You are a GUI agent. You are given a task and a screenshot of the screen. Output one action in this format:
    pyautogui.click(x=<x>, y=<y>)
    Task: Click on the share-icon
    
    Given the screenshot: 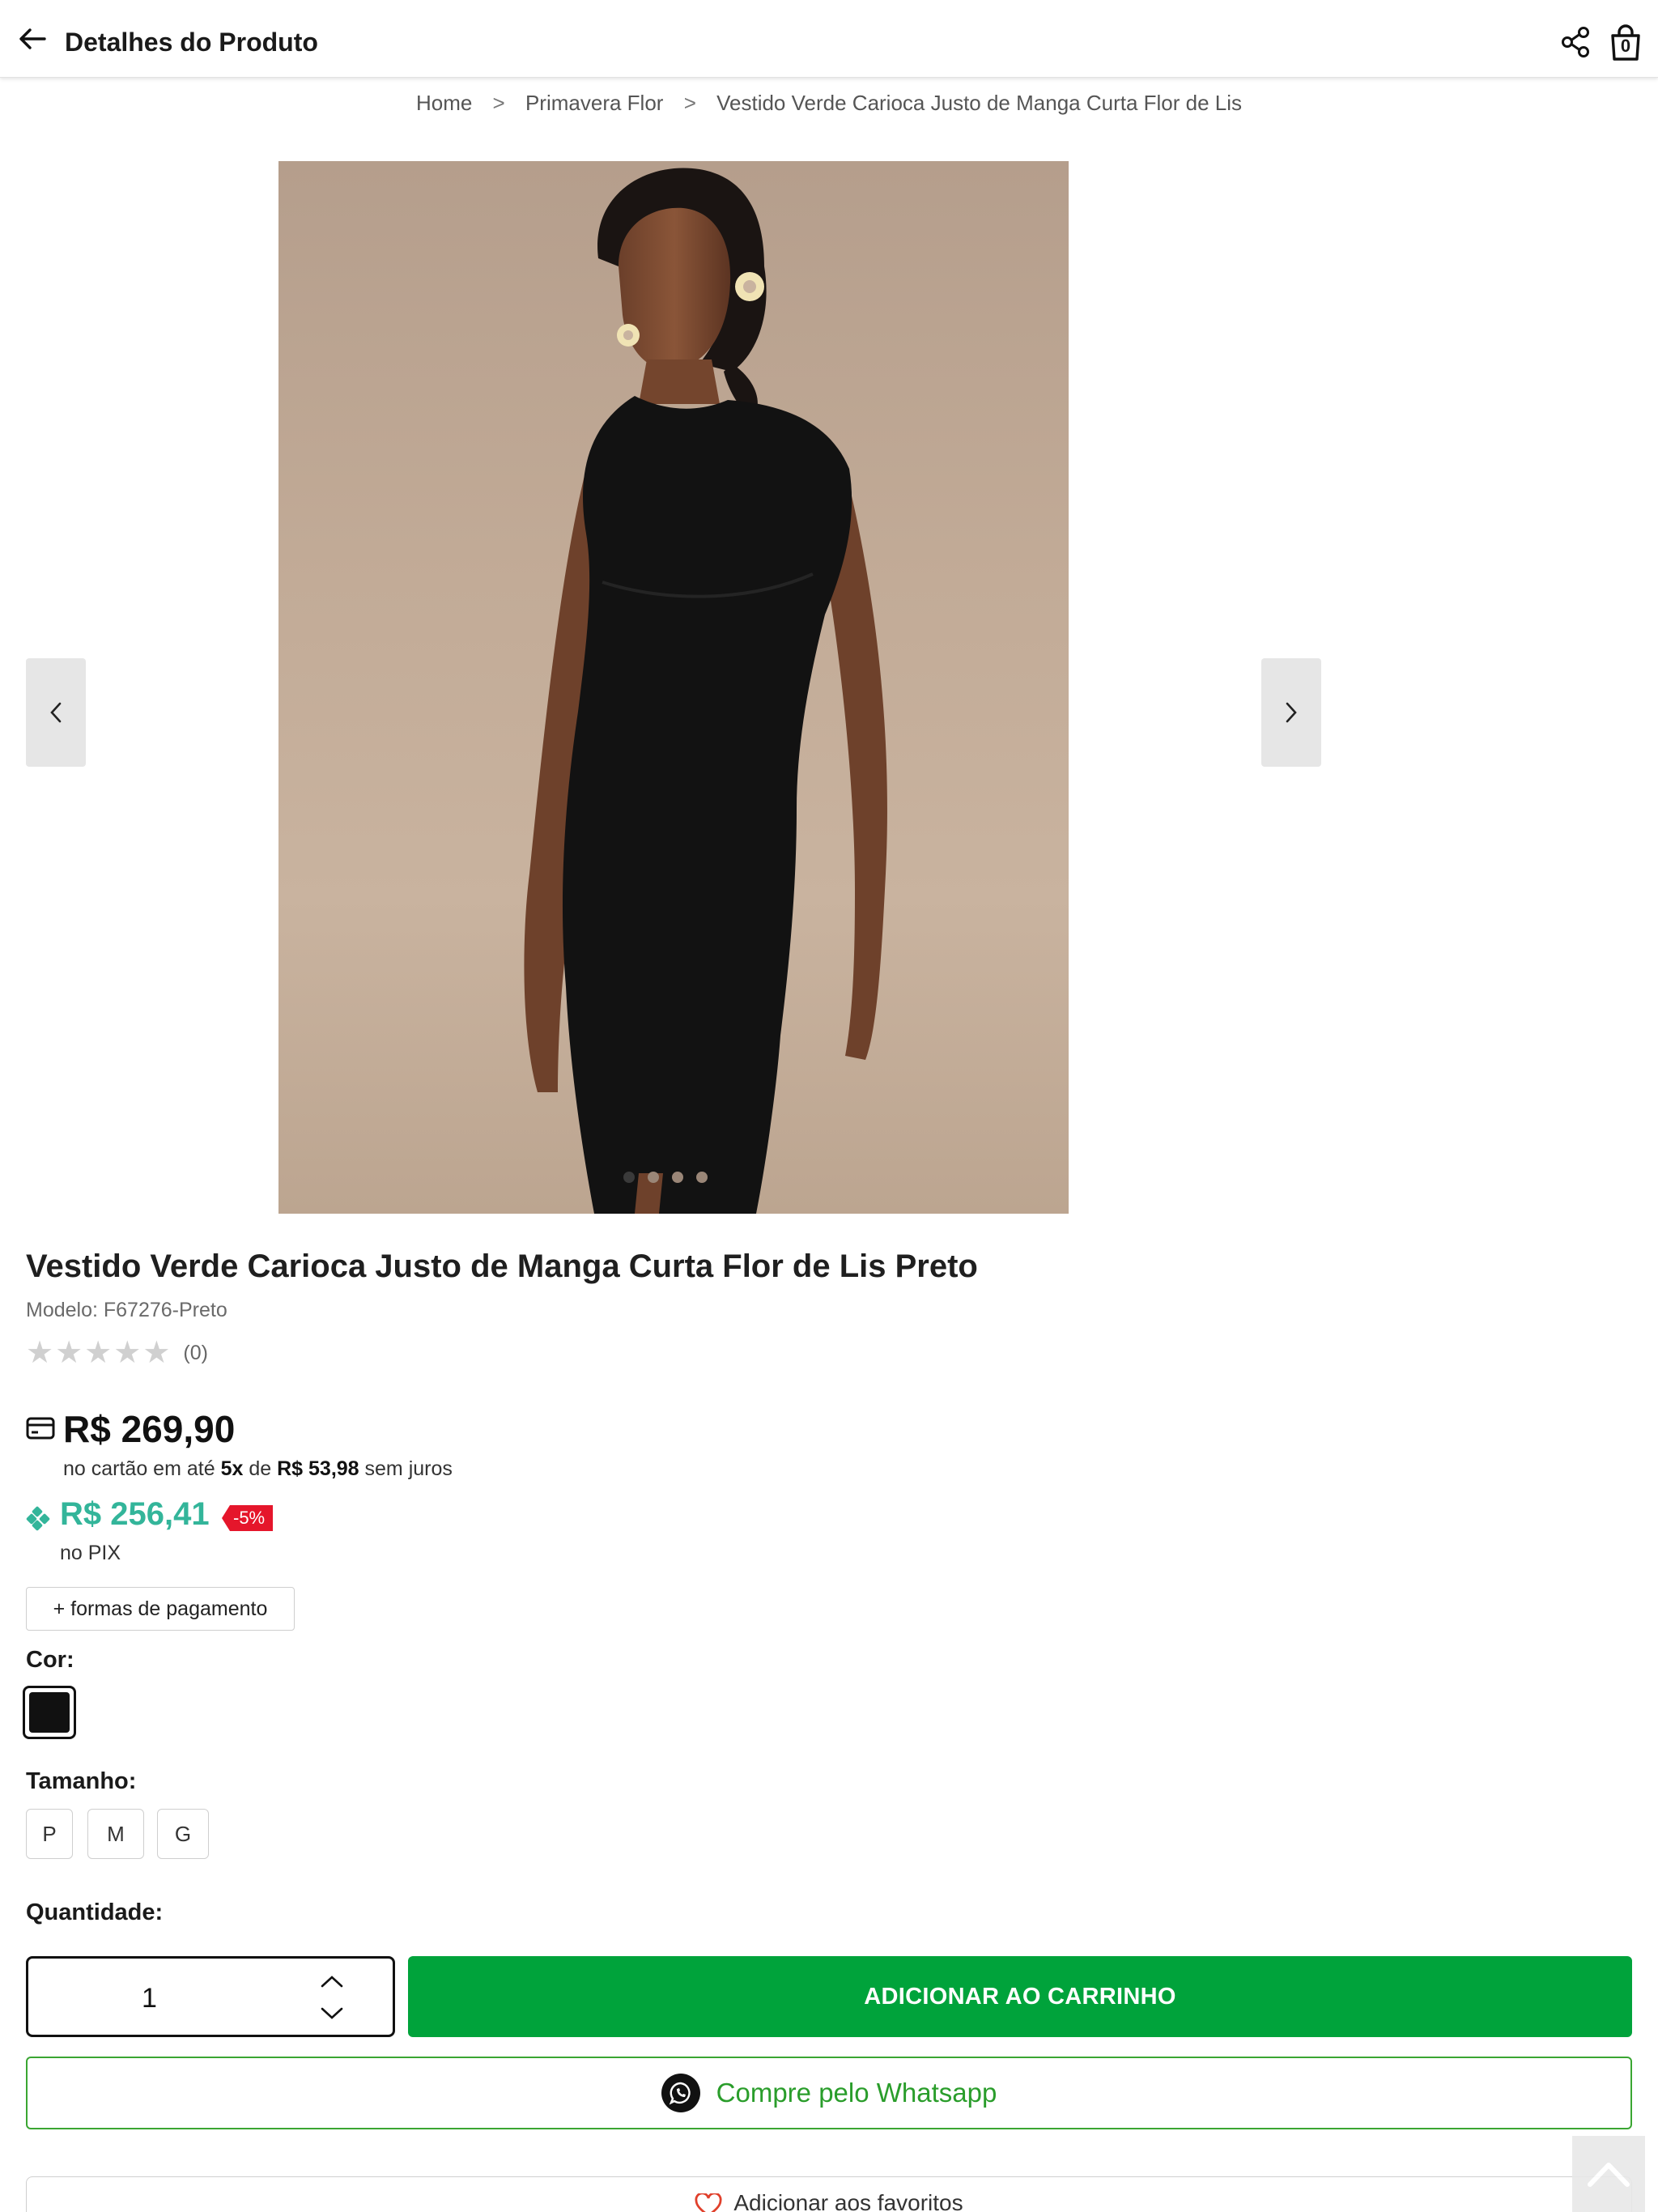 What is the action you would take?
    pyautogui.click(x=1575, y=42)
    